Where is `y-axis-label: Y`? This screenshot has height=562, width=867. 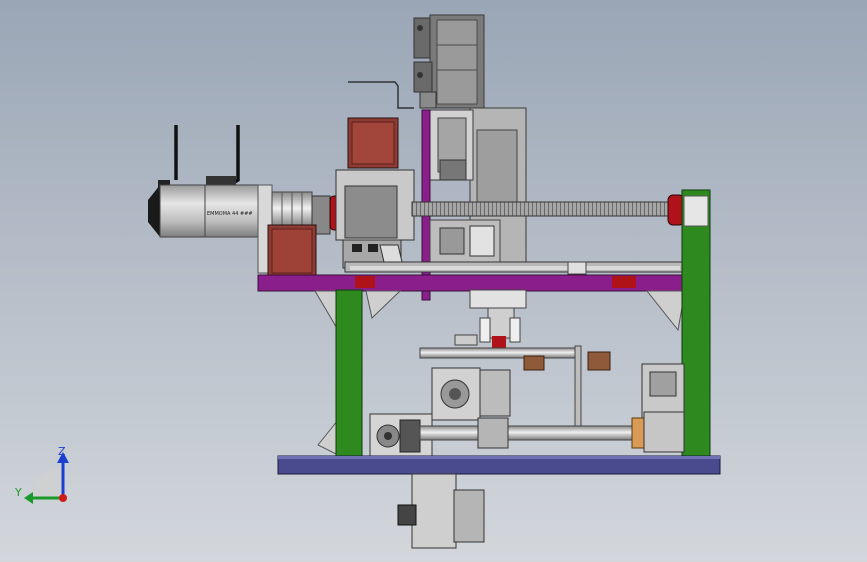
y-axis-label: Y is located at coordinates (18, 492).